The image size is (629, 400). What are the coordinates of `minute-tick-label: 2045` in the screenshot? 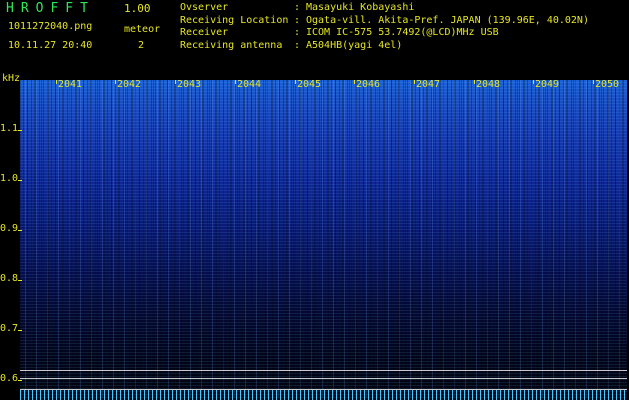 It's located at (309, 84).